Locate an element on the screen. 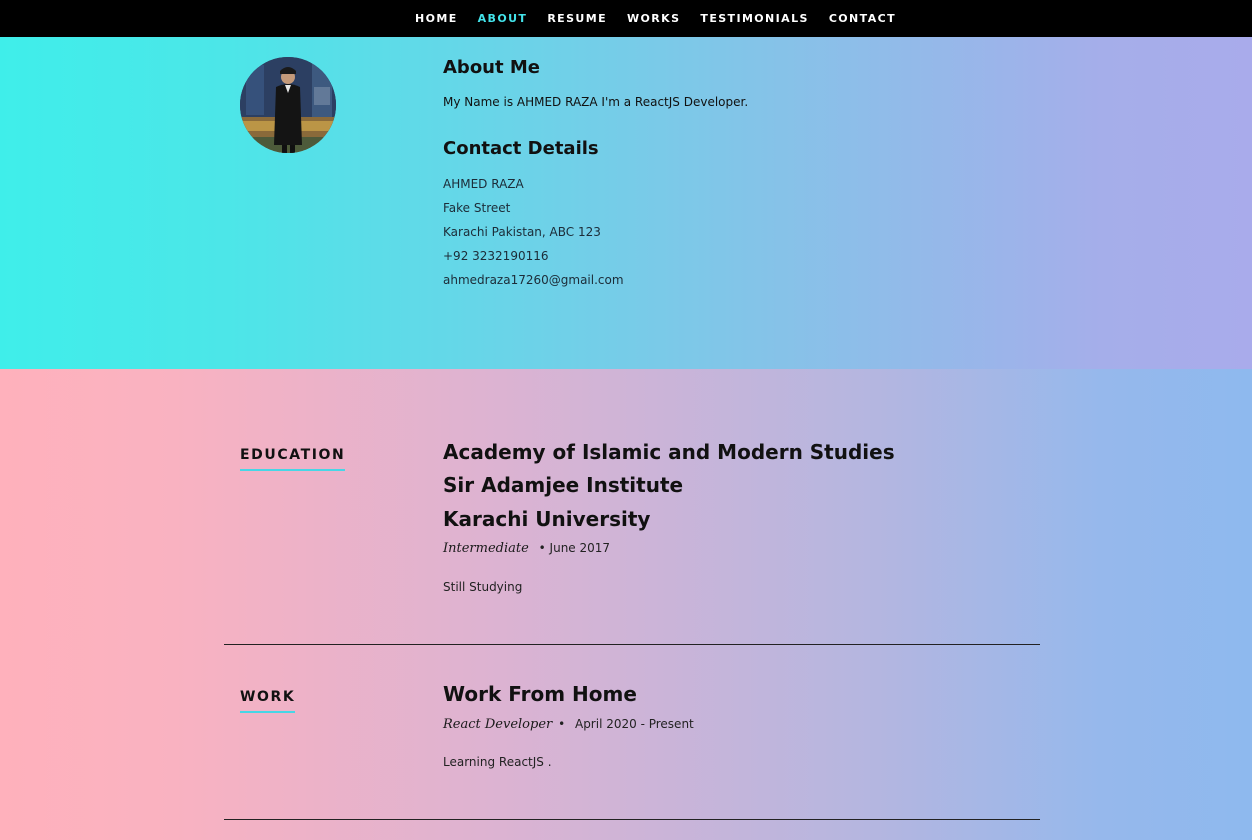  profile-avatar is located at coordinates (288, 105).